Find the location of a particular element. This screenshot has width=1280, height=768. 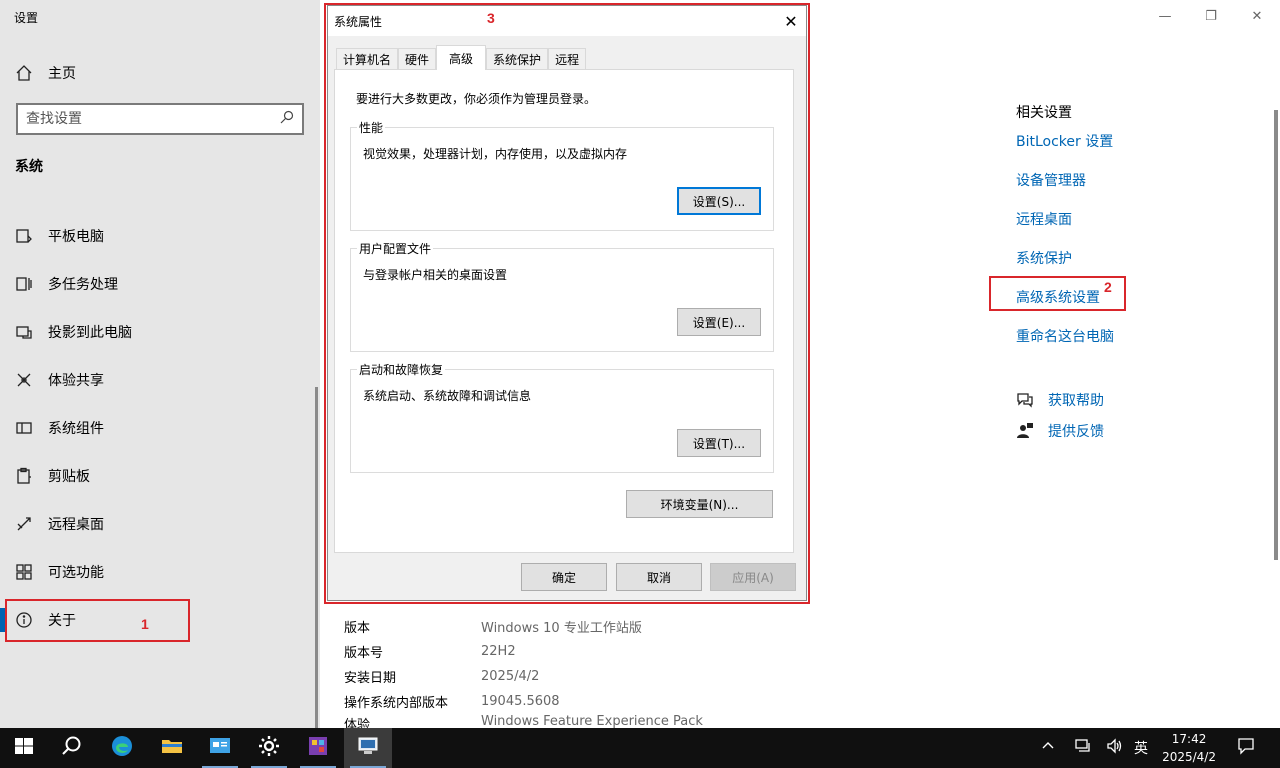

device-manager-link: 设备管理器 is located at coordinates (1065, 190).